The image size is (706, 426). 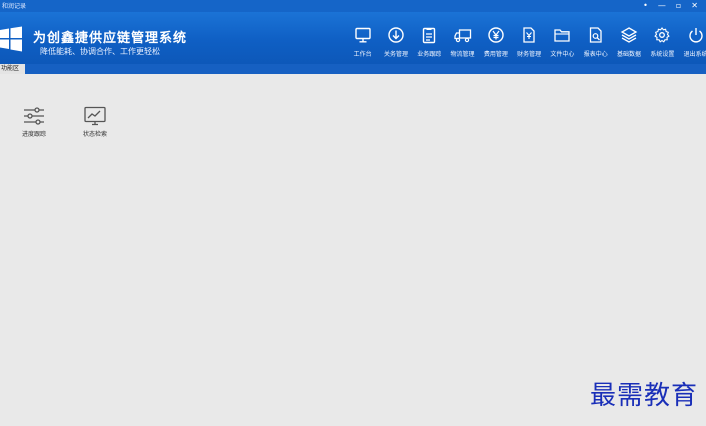 What do you see at coordinates (395, 54) in the screenshot?
I see `nav-label: 关务管理` at bounding box center [395, 54].